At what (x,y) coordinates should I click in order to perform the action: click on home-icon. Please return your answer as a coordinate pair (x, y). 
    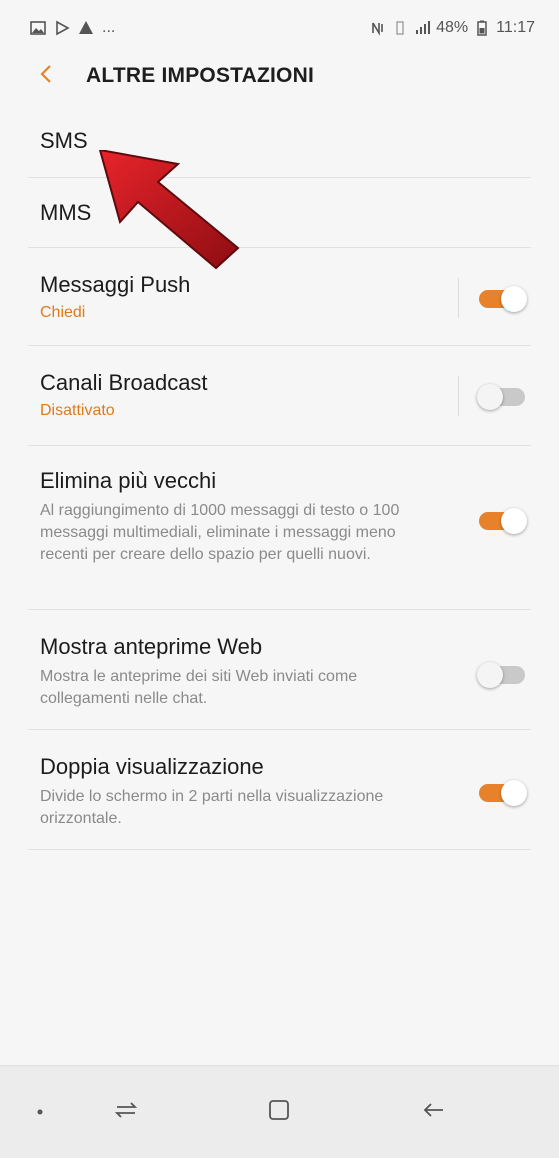
    Looking at the image, I should click on (279, 1112).